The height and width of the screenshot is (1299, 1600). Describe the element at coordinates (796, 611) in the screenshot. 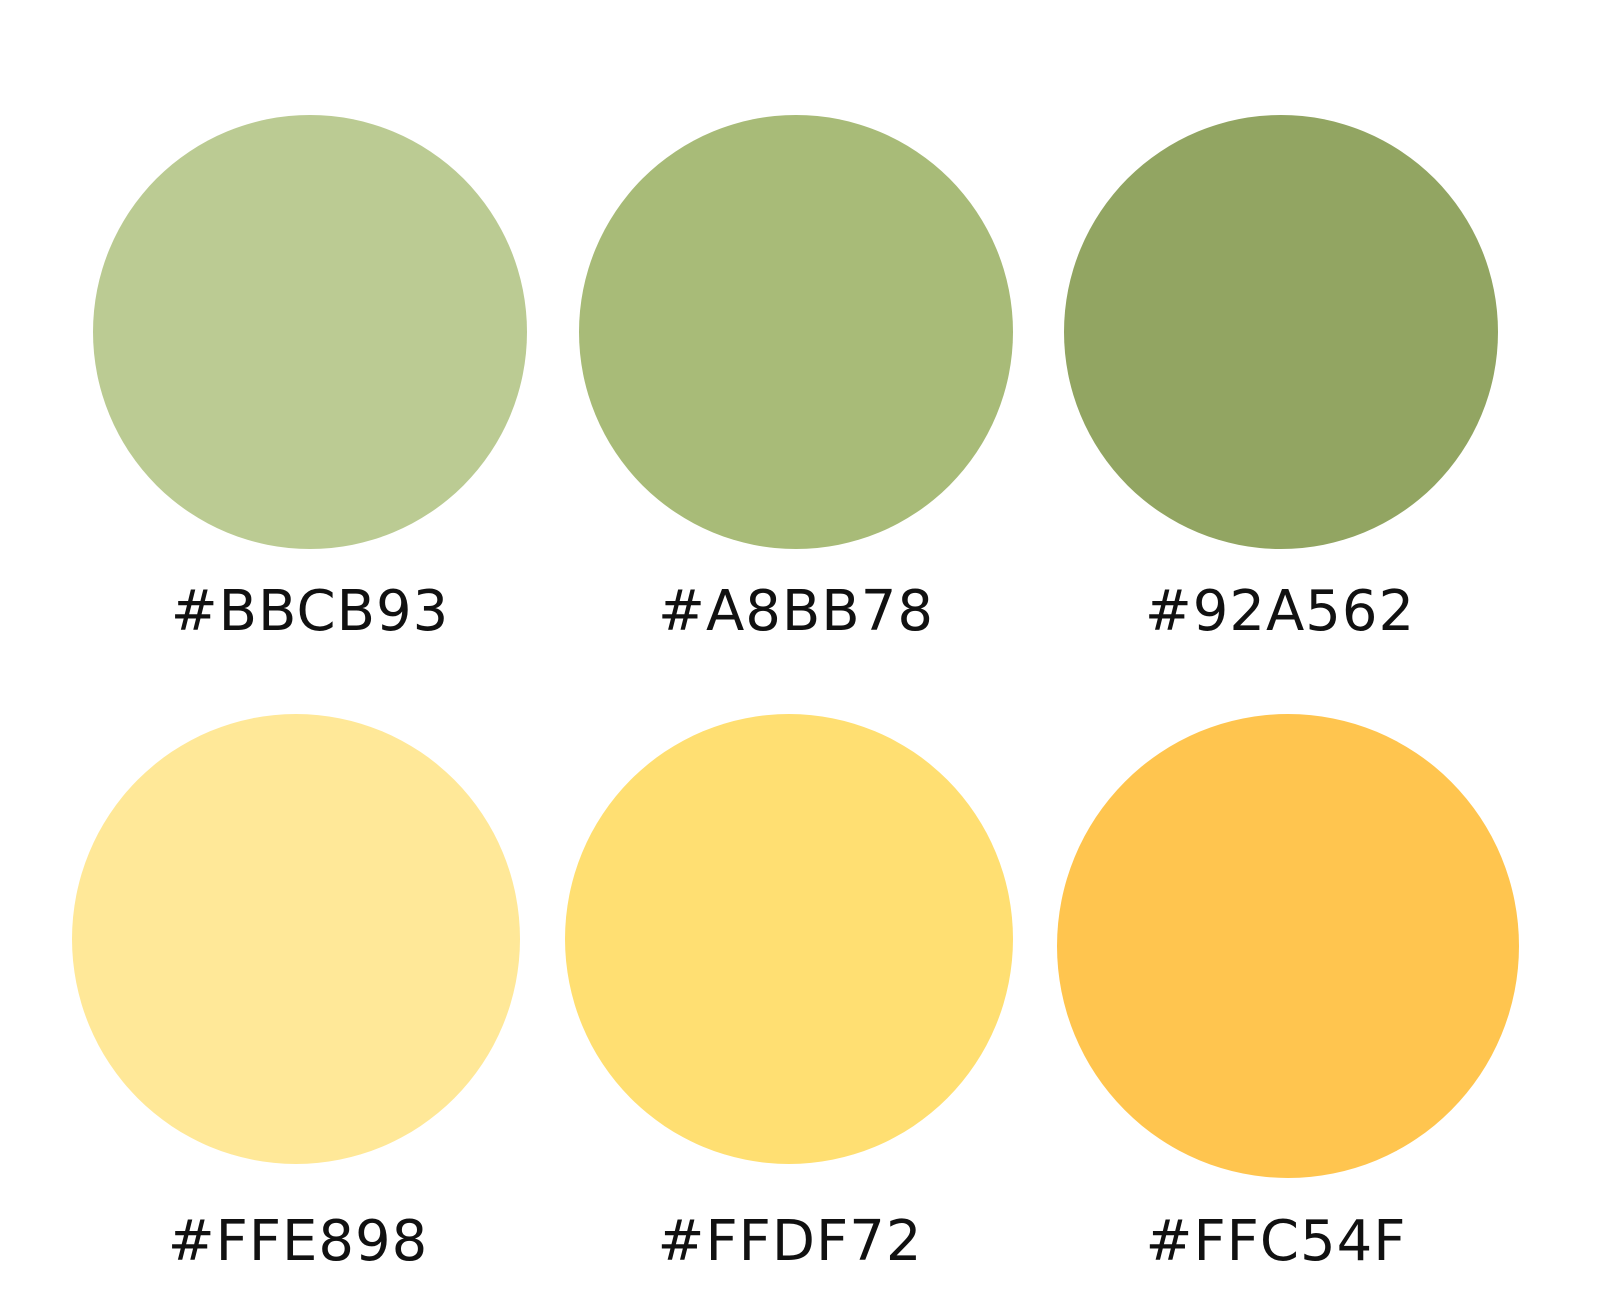

I see `color-code-label-2: #A8BB78` at that location.